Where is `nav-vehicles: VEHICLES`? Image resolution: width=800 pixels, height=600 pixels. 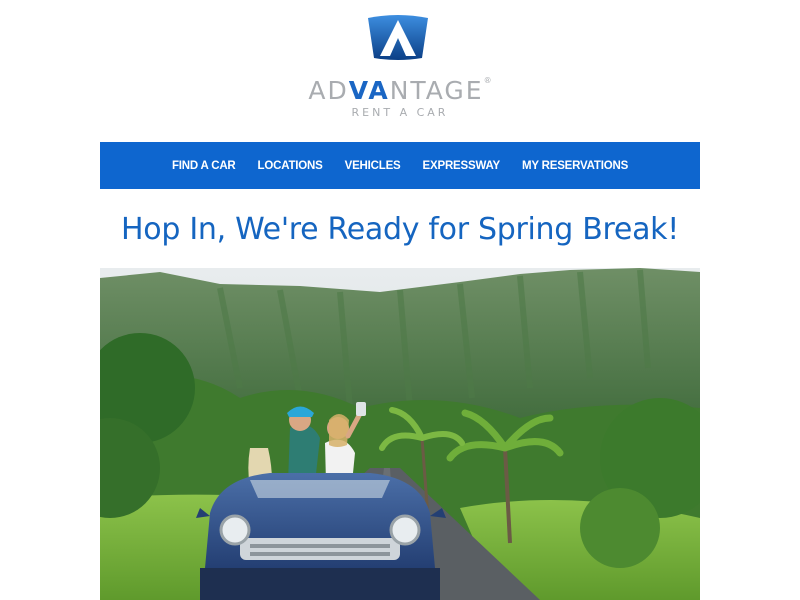
nav-vehicles: VEHICLES is located at coordinates (373, 166).